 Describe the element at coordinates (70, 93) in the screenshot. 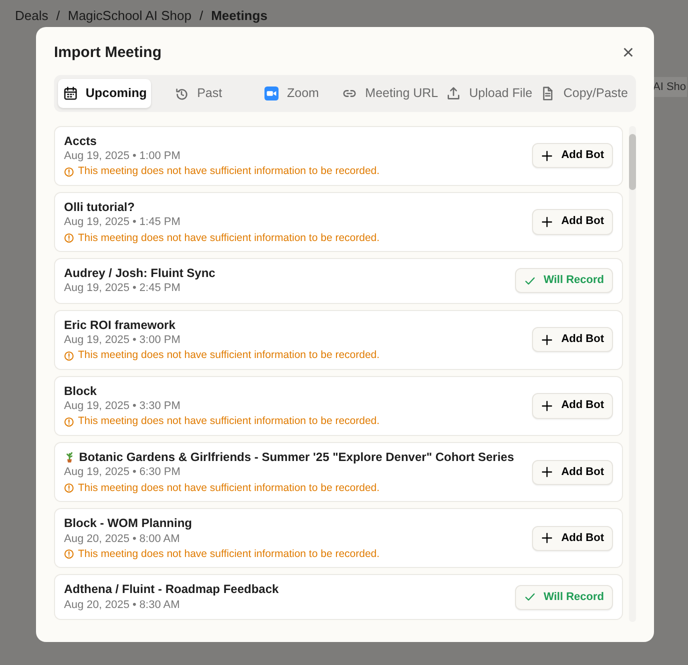

I see `calendar-icon` at that location.